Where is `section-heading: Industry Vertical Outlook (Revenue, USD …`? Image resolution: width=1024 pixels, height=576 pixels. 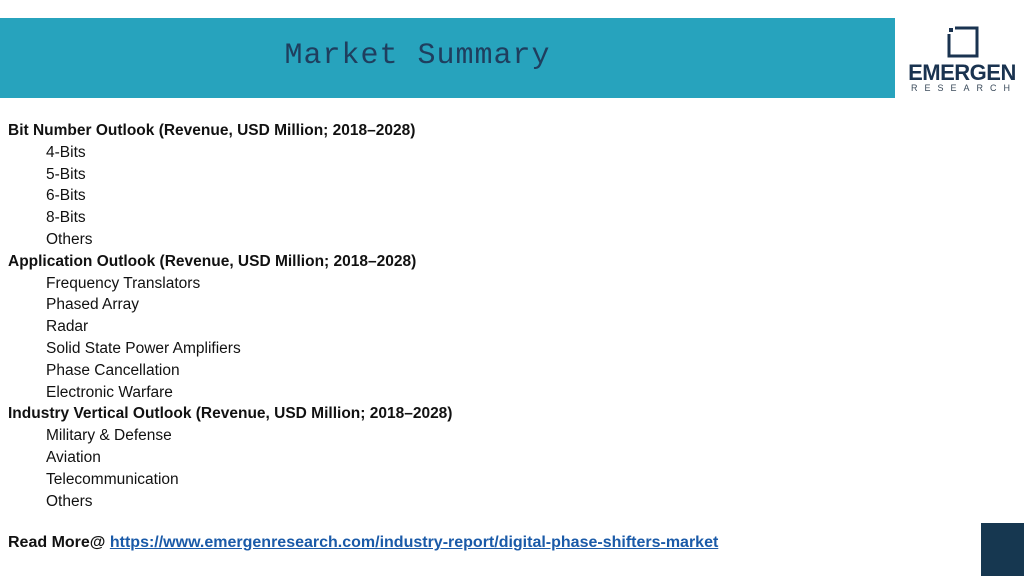 section-heading: Industry Vertical Outlook (Revenue, USD … is located at coordinates (230, 414).